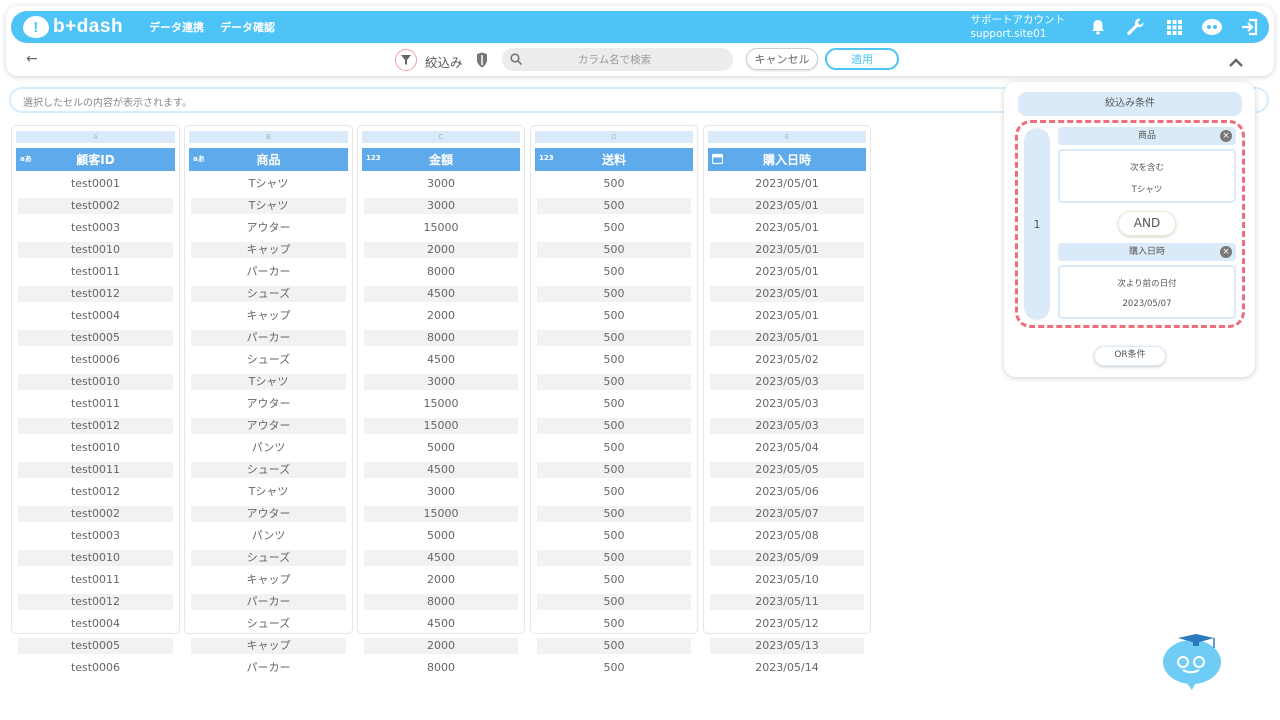 The image size is (1280, 720). I want to click on brain-icon, so click(1212, 27).